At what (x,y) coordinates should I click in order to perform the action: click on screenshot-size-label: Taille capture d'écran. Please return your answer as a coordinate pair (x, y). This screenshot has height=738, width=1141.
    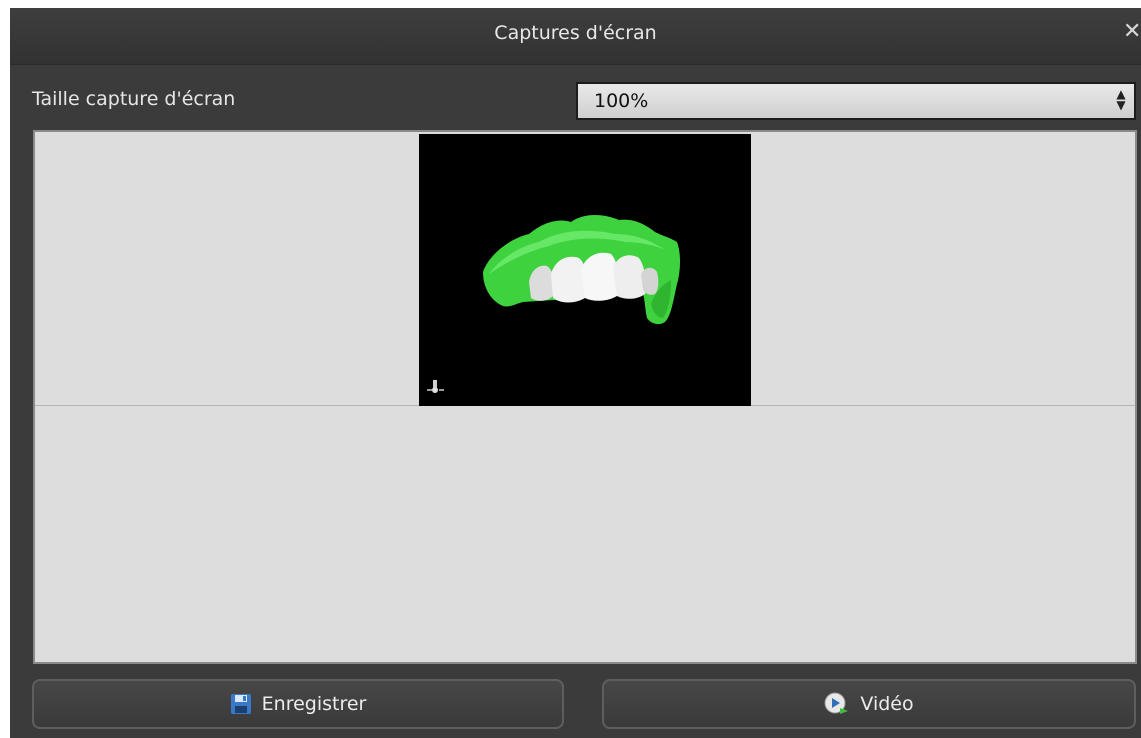
    Looking at the image, I should click on (134, 99).